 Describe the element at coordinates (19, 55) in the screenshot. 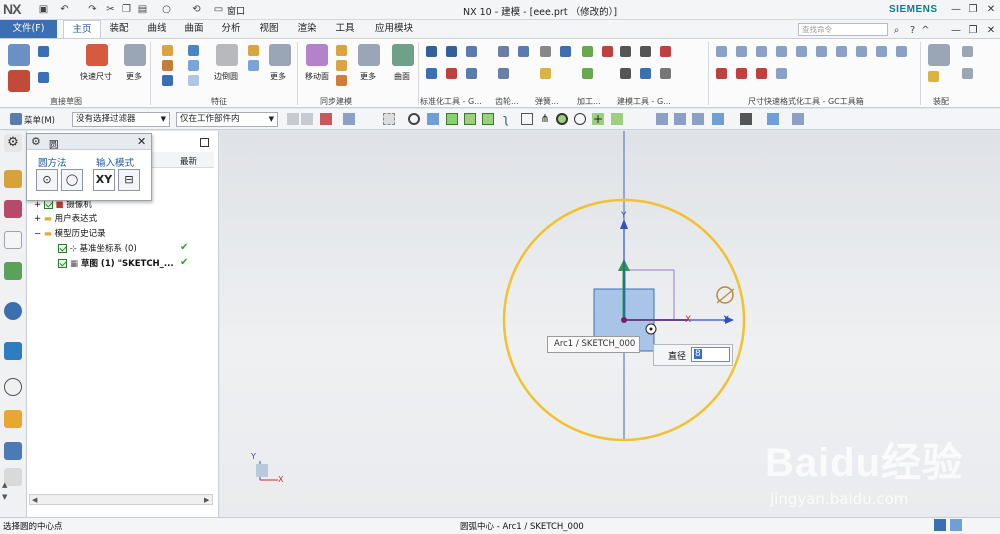

I see `sketch-icon` at that location.